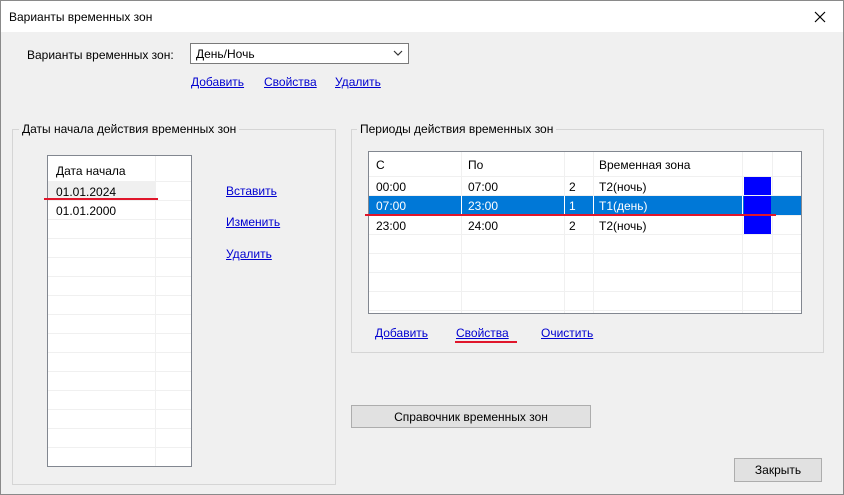  What do you see at coordinates (482, 333) in the screenshot?
I see `periods-properties-link: Свойства` at bounding box center [482, 333].